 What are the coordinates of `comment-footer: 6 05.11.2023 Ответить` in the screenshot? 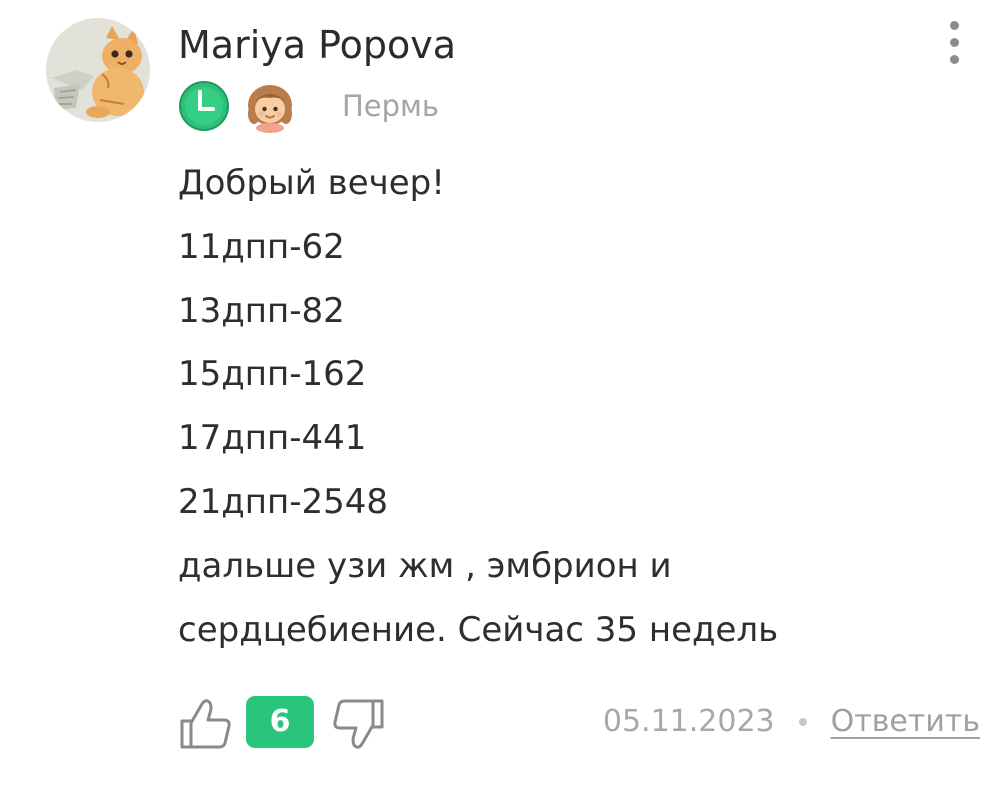 It's located at (579, 722).